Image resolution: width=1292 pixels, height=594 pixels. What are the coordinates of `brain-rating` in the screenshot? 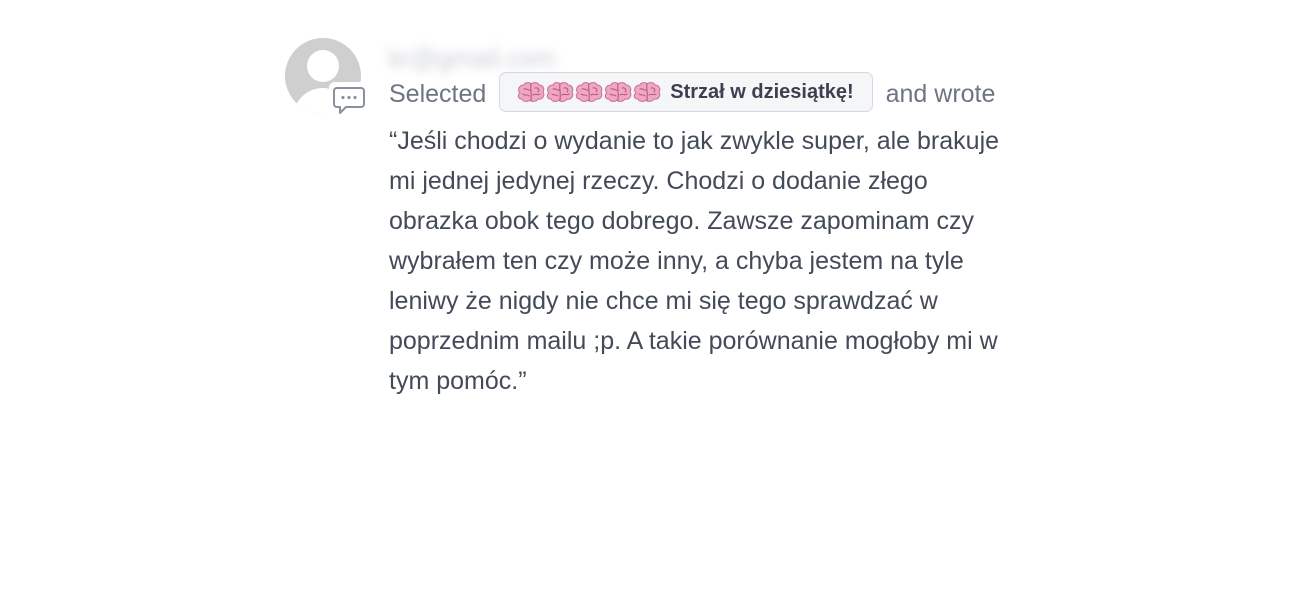 It's located at (589, 92).